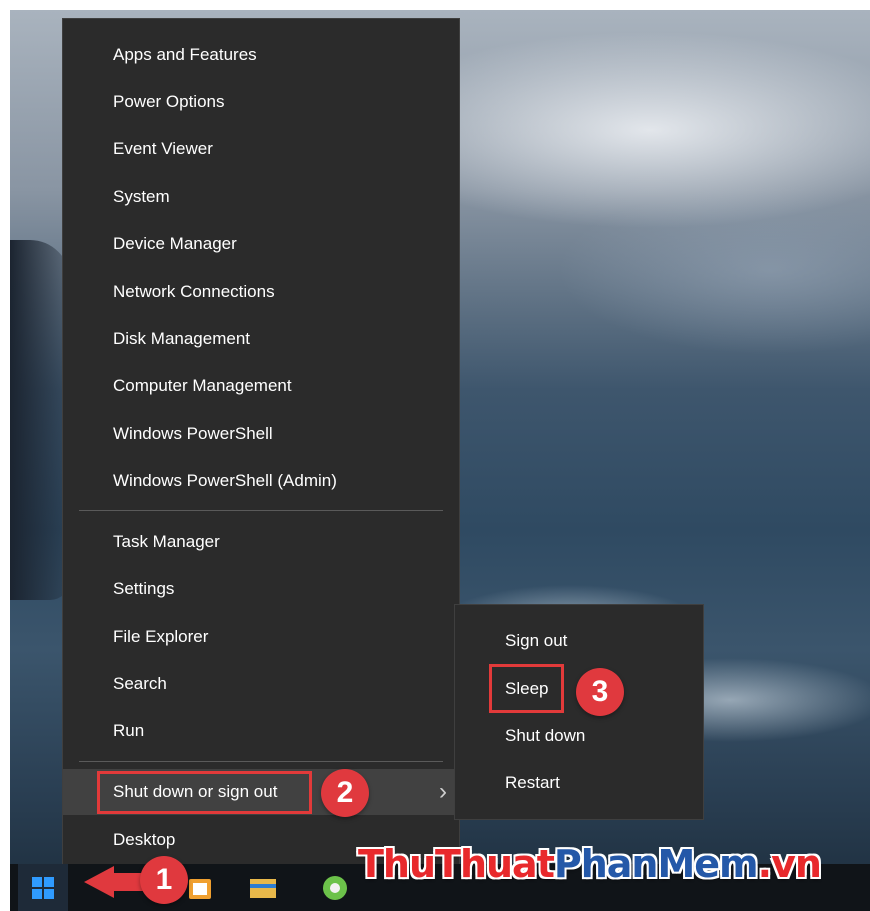 This screenshot has width=870, height=911. What do you see at coordinates (456, 864) in the screenshot?
I see `watermark-part: ThuThuat` at bounding box center [456, 864].